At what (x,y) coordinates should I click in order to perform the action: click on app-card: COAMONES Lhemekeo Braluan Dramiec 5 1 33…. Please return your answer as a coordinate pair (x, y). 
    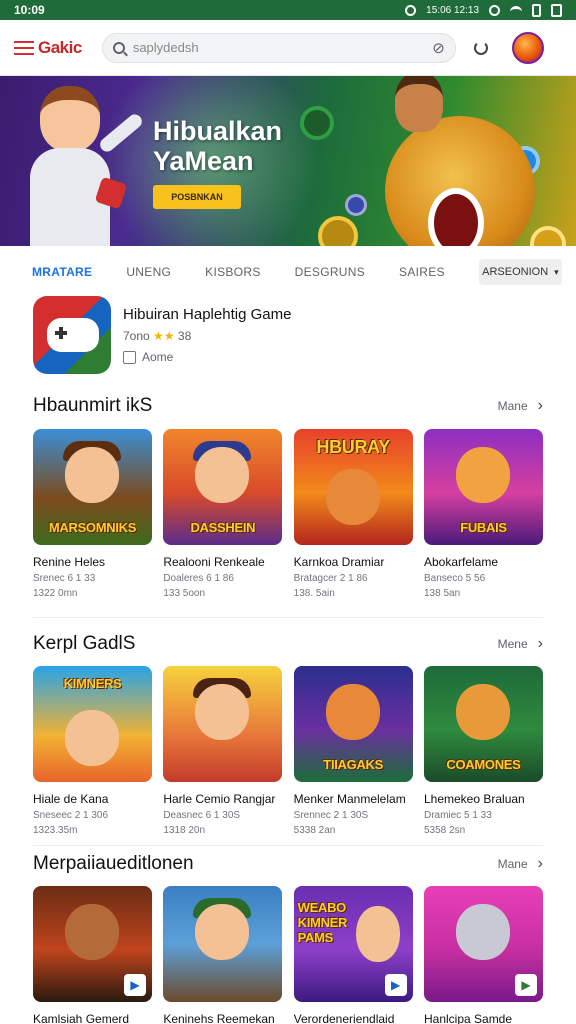
    Looking at the image, I should click on (483, 751).